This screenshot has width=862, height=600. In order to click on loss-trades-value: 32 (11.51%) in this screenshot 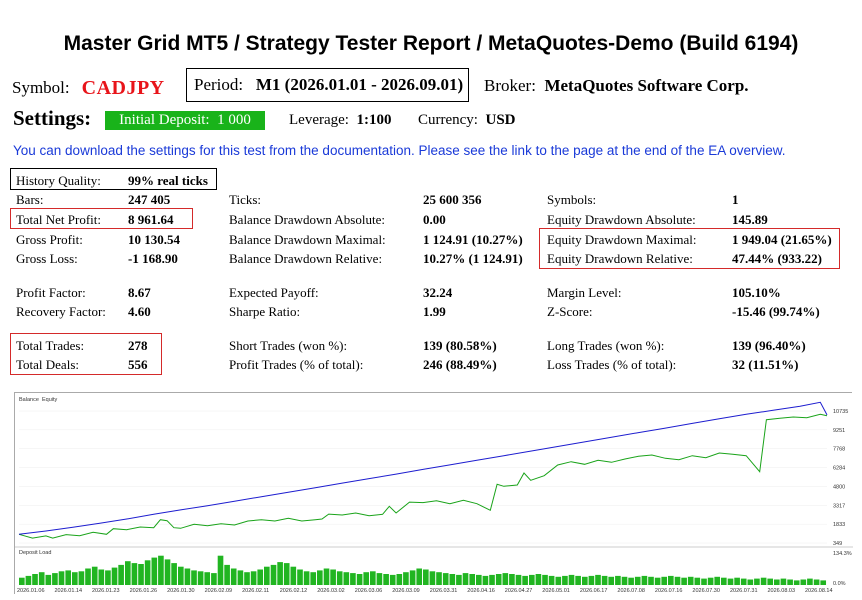, I will do `click(765, 364)`.